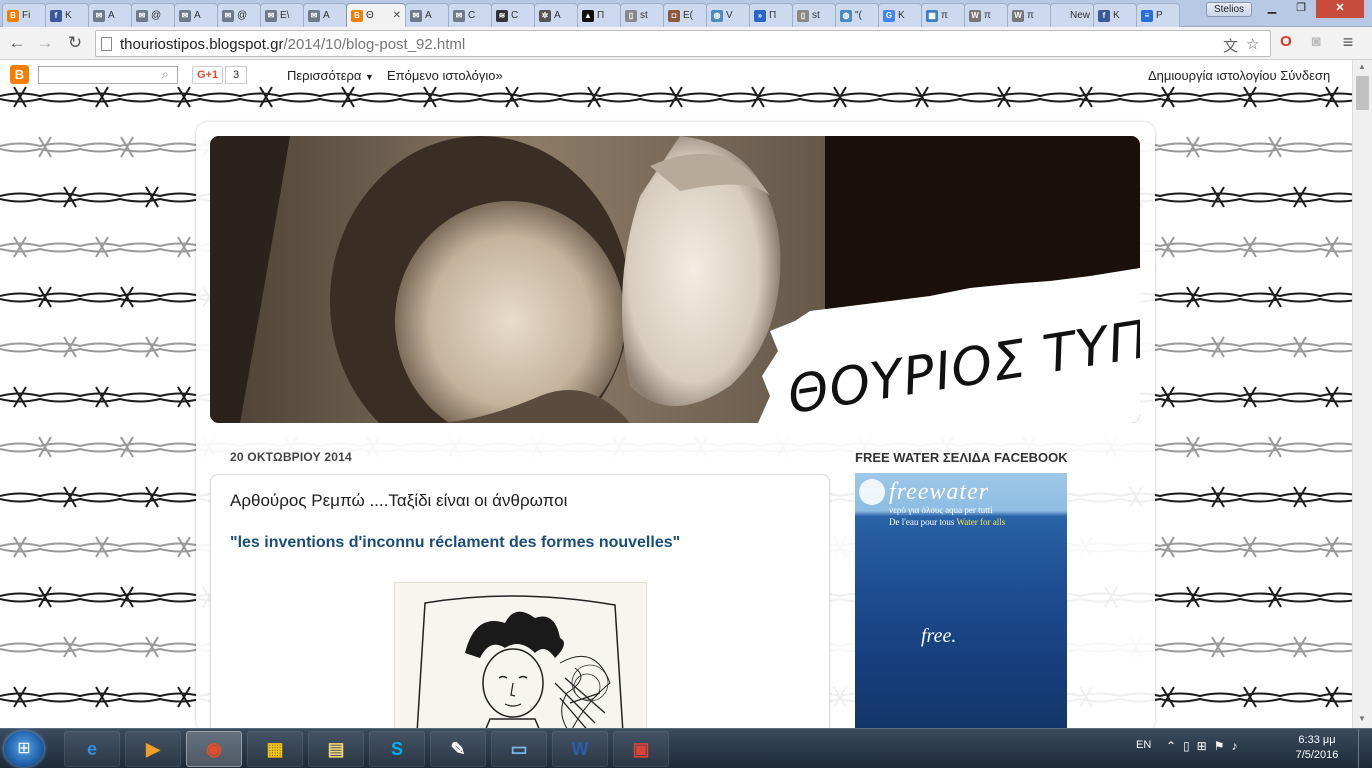  What do you see at coordinates (1340, 9) in the screenshot?
I see `window-close-button: ✕` at bounding box center [1340, 9].